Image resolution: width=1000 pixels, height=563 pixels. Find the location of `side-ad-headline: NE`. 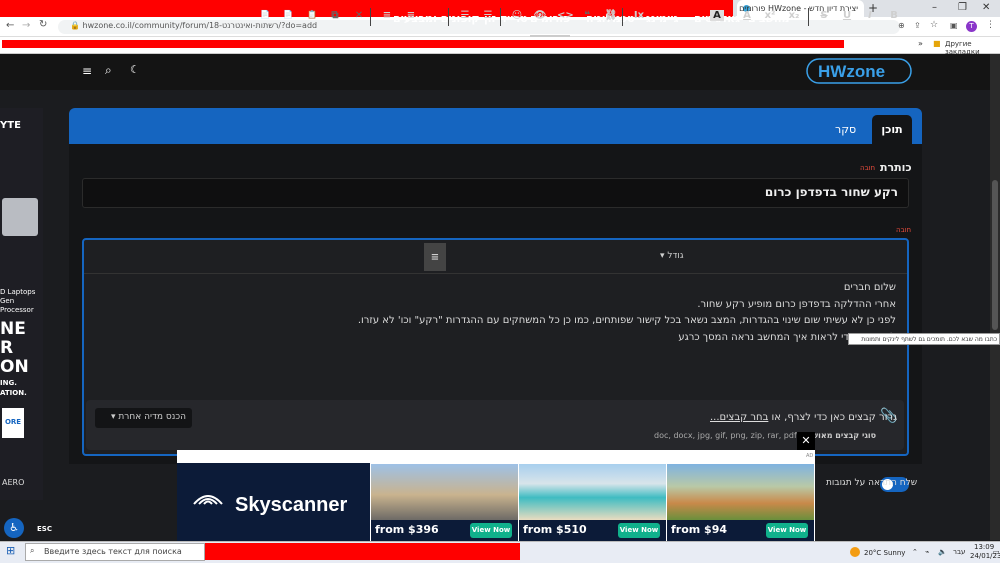

side-ad-headline: NE is located at coordinates (13, 329).